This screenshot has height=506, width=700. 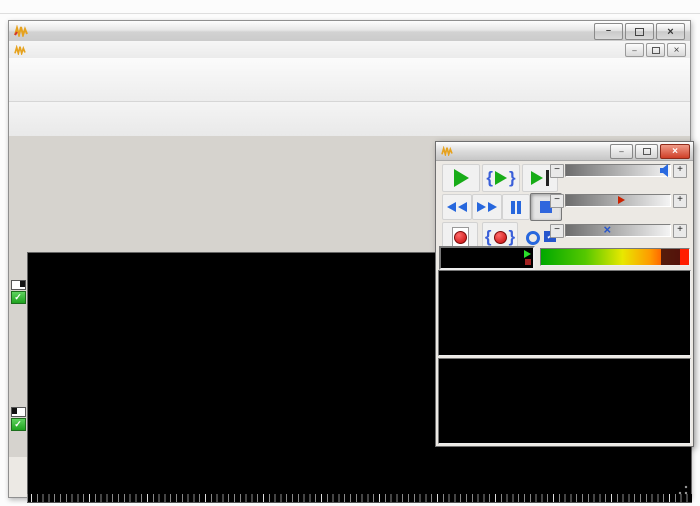 What do you see at coordinates (564, 401) in the screenshot?
I see `spectrum-analyzer-right` at bounding box center [564, 401].